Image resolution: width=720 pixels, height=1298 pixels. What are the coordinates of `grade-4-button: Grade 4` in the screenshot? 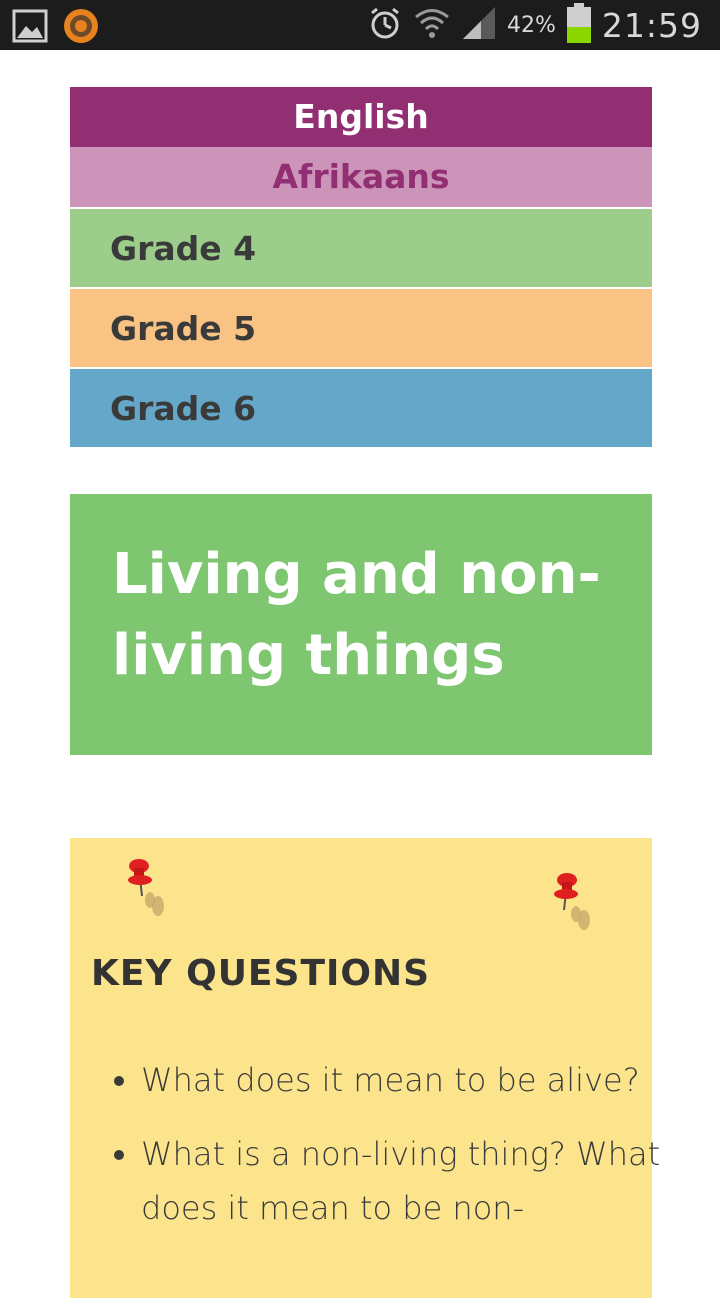 It's located at (361, 247).